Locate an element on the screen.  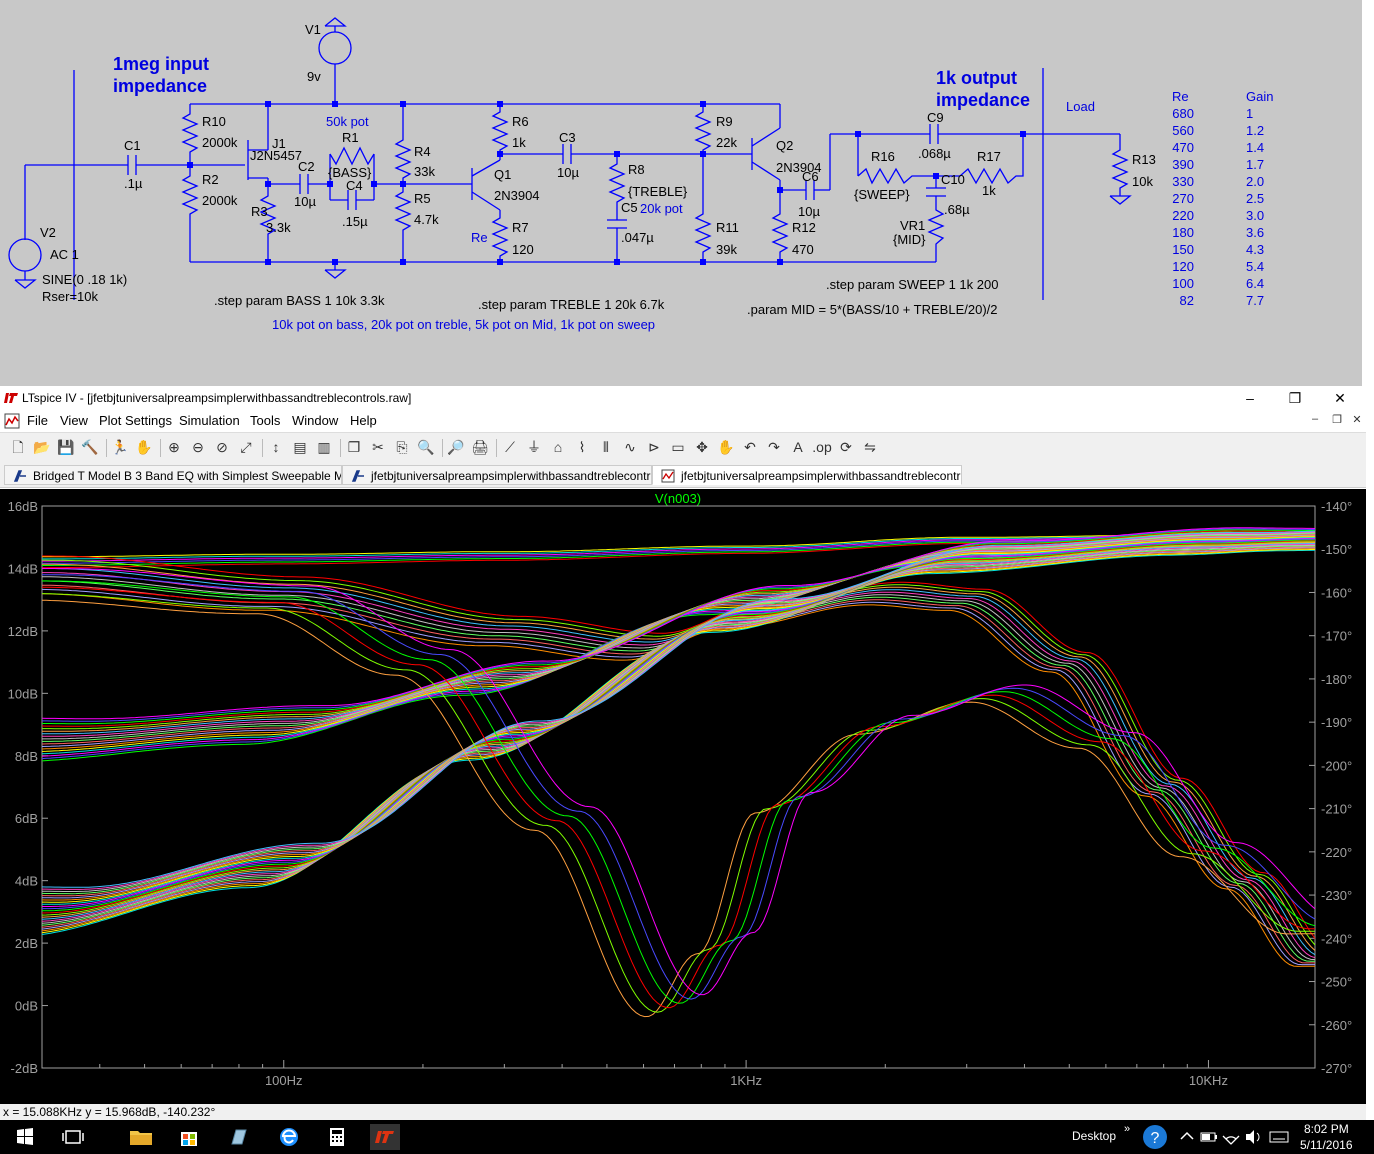
windows-start-icon is located at coordinates (25, 1137).